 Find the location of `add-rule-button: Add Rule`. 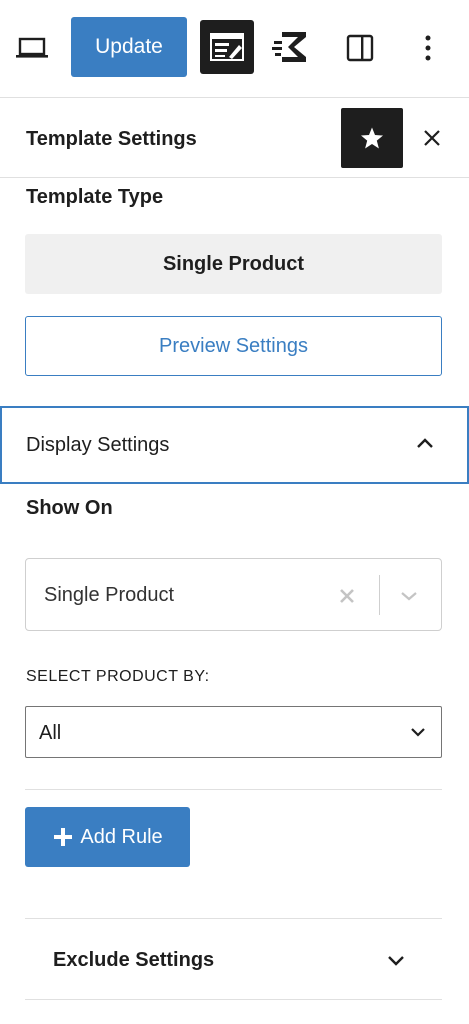

add-rule-button: Add Rule is located at coordinates (107, 837).